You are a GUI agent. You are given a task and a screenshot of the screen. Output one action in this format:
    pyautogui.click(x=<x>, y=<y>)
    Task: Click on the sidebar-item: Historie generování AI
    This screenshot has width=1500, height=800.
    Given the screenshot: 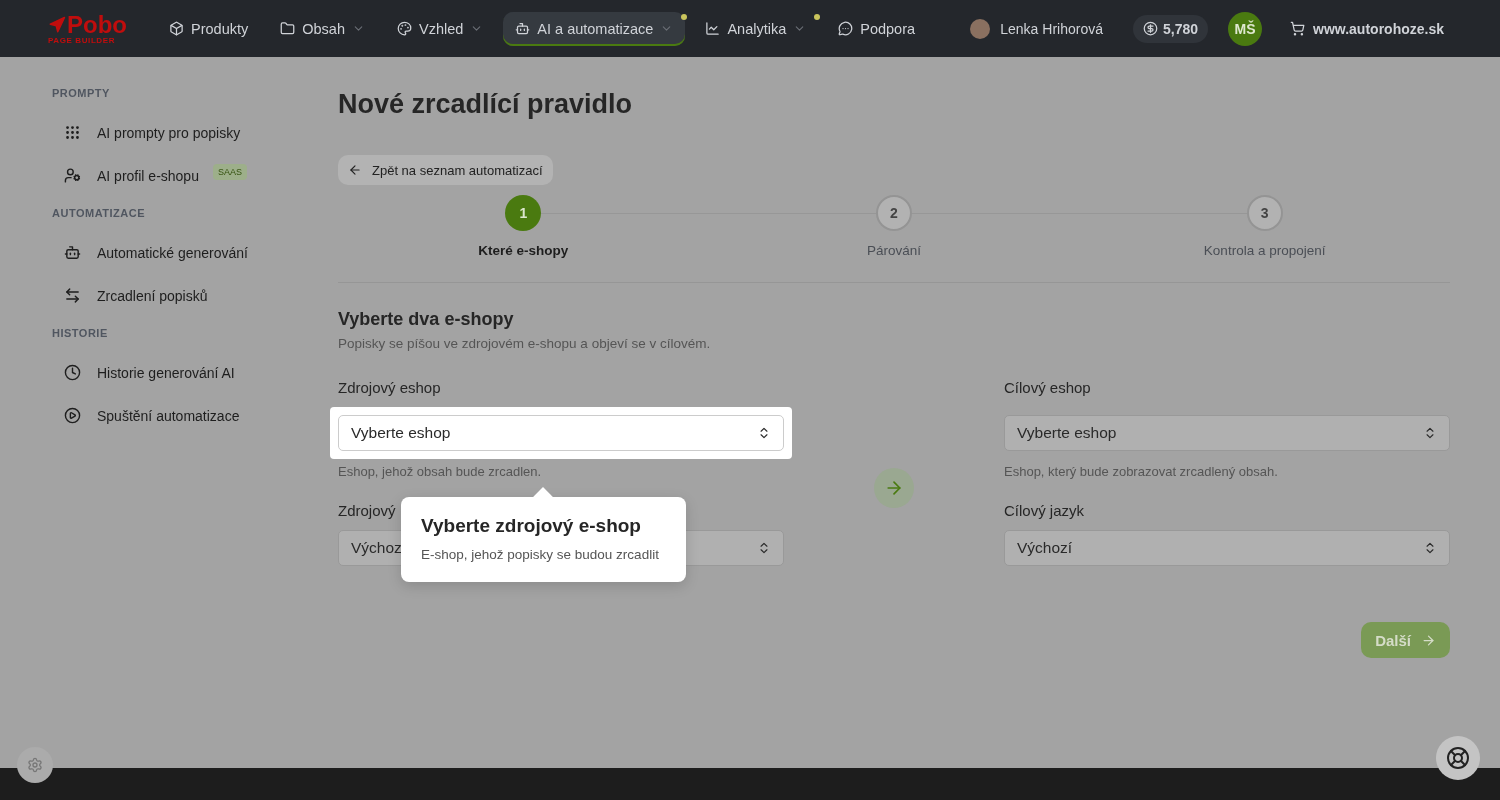 What is the action you would take?
    pyautogui.click(x=192, y=372)
    